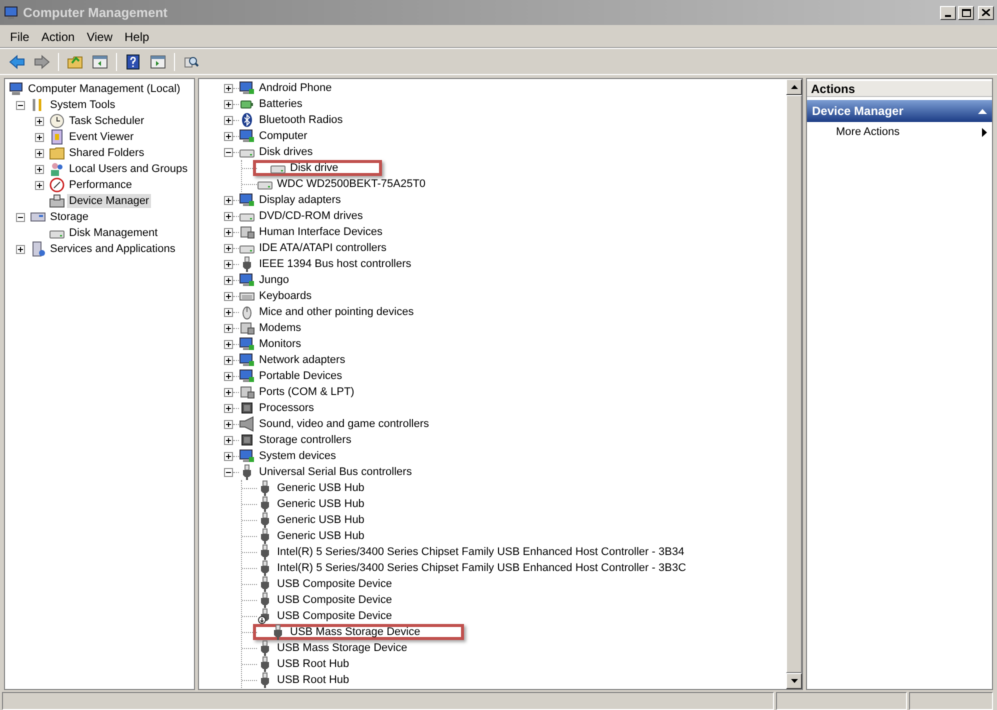 This screenshot has width=997, height=710. Describe the element at coordinates (274, 280) in the screenshot. I see `device-category: Jungo` at that location.